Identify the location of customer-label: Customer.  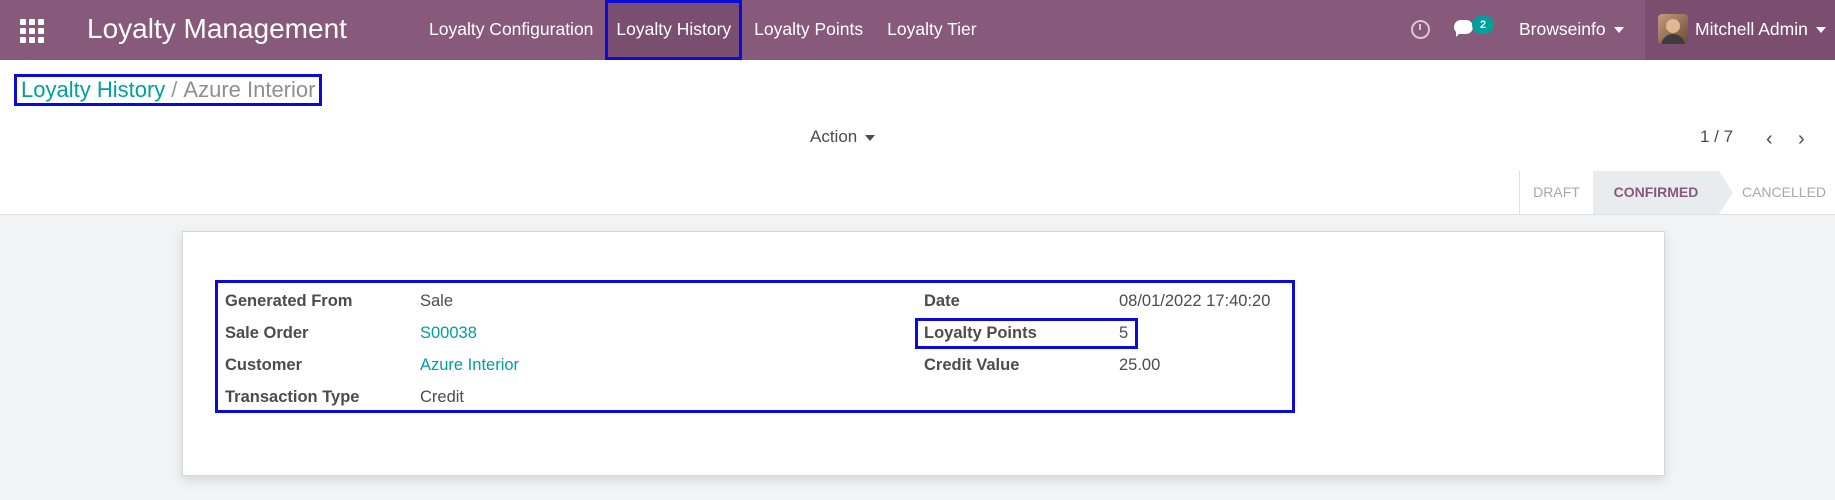
(264, 365).